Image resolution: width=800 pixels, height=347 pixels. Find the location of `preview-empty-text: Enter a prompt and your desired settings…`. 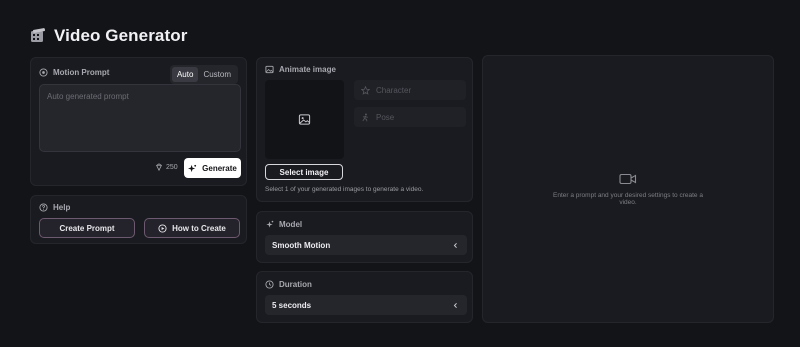

preview-empty-text: Enter a prompt and your desired settings… is located at coordinates (628, 199).